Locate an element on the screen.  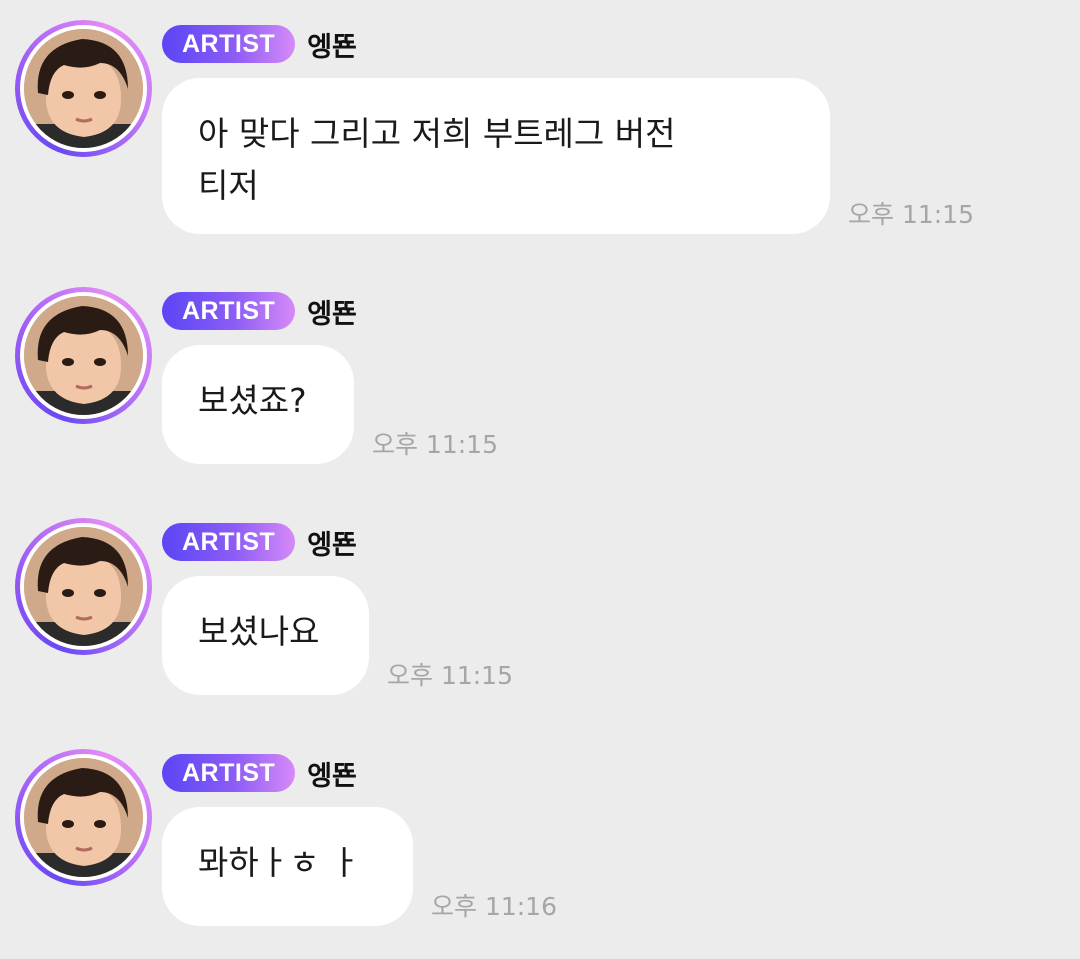
message-timestamp: 오후 11:16 is located at coordinates (494, 906).